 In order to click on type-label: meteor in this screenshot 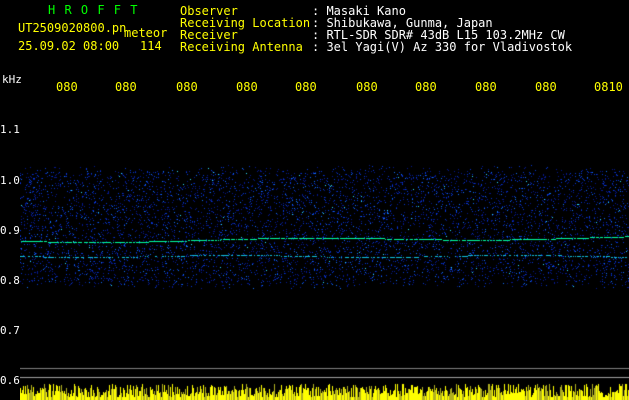, I will do `click(146, 33)`.